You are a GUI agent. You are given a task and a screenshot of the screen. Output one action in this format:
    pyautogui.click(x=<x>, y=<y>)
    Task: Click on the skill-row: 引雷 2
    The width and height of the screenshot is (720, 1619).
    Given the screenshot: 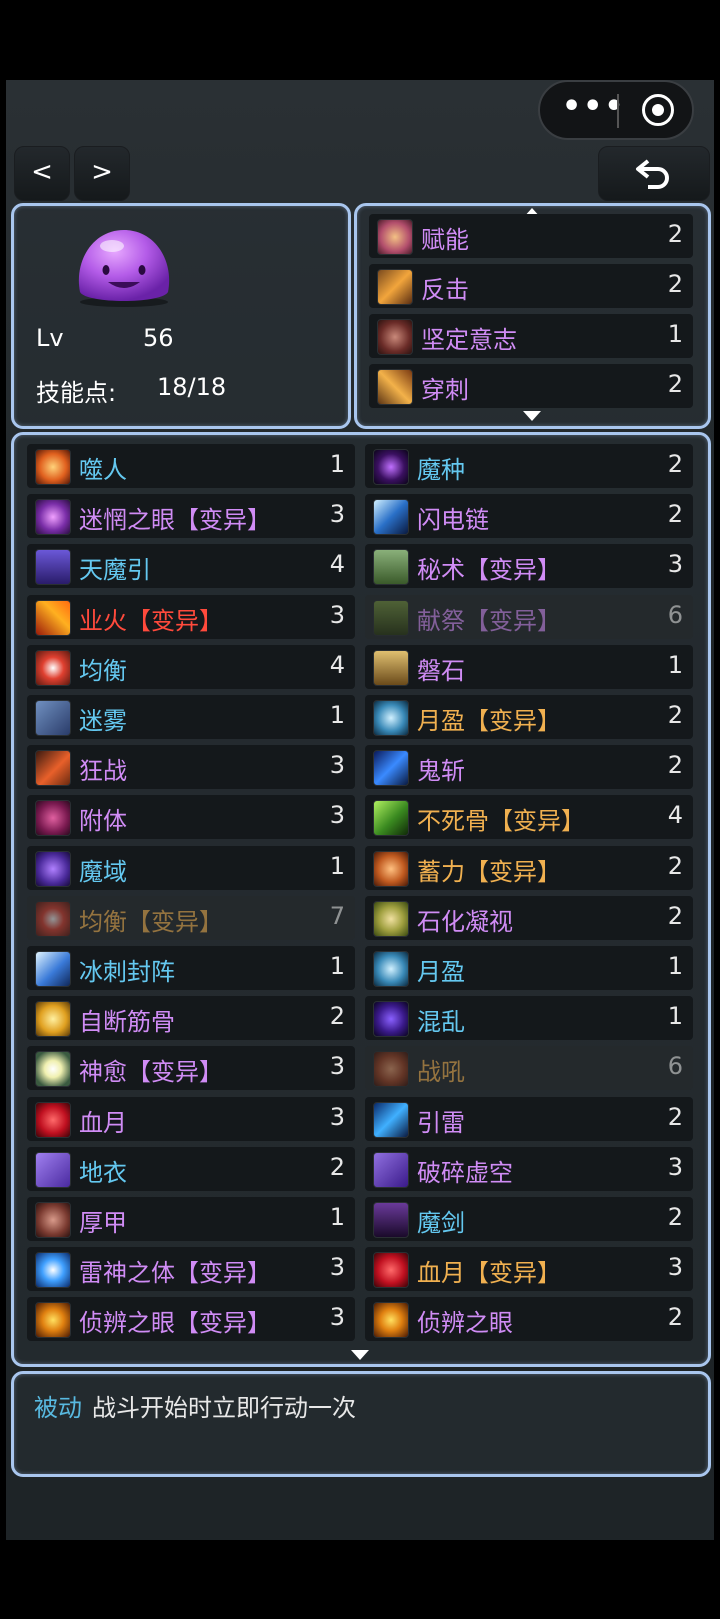 What is the action you would take?
    pyautogui.click(x=529, y=1118)
    